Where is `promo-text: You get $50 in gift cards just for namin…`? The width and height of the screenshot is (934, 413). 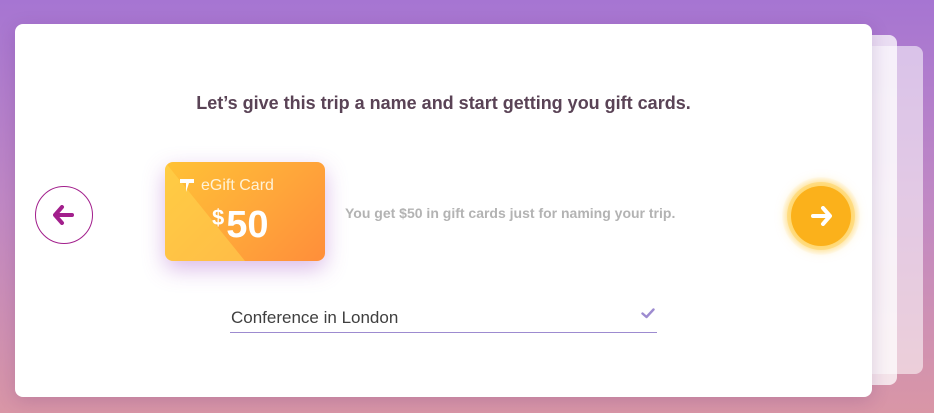 promo-text: You get $50 in gift cards just for namin… is located at coordinates (510, 213).